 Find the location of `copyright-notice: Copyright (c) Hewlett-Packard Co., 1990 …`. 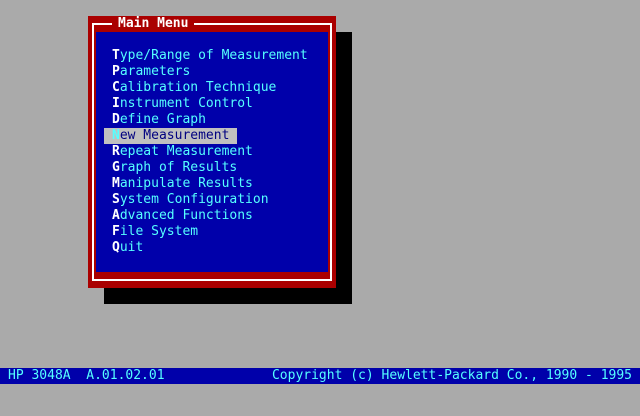

copyright-notice: Copyright (c) Hewlett-Packard Co., 1990 … is located at coordinates (451, 375).